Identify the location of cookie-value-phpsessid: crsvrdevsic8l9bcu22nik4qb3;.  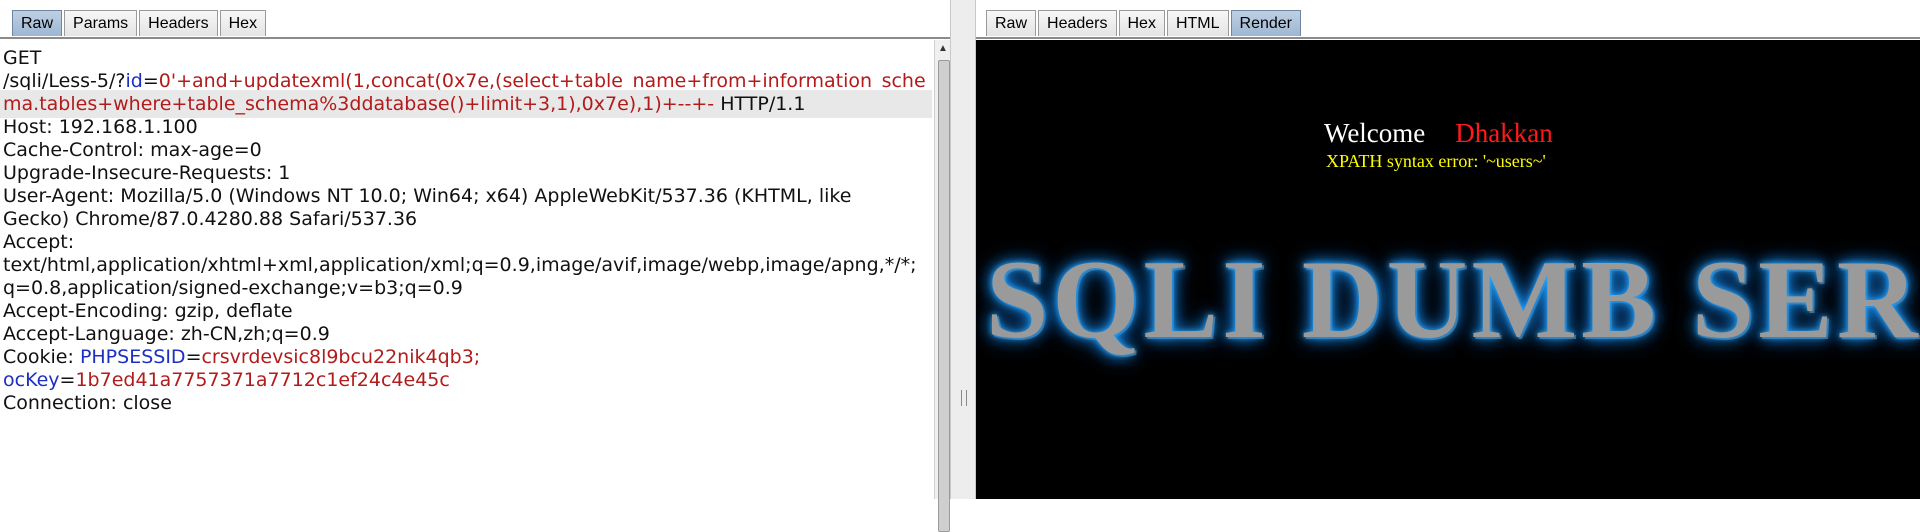
(341, 357).